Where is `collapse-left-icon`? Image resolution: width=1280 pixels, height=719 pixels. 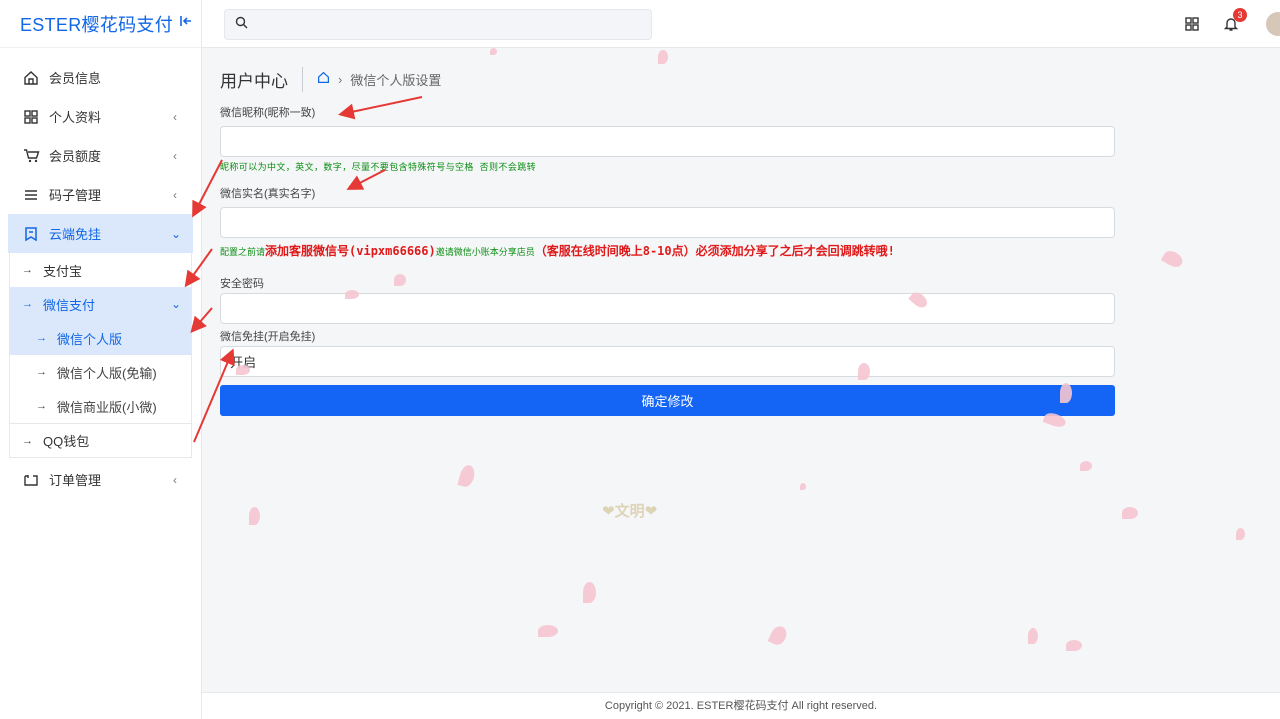 collapse-left-icon is located at coordinates (186, 23).